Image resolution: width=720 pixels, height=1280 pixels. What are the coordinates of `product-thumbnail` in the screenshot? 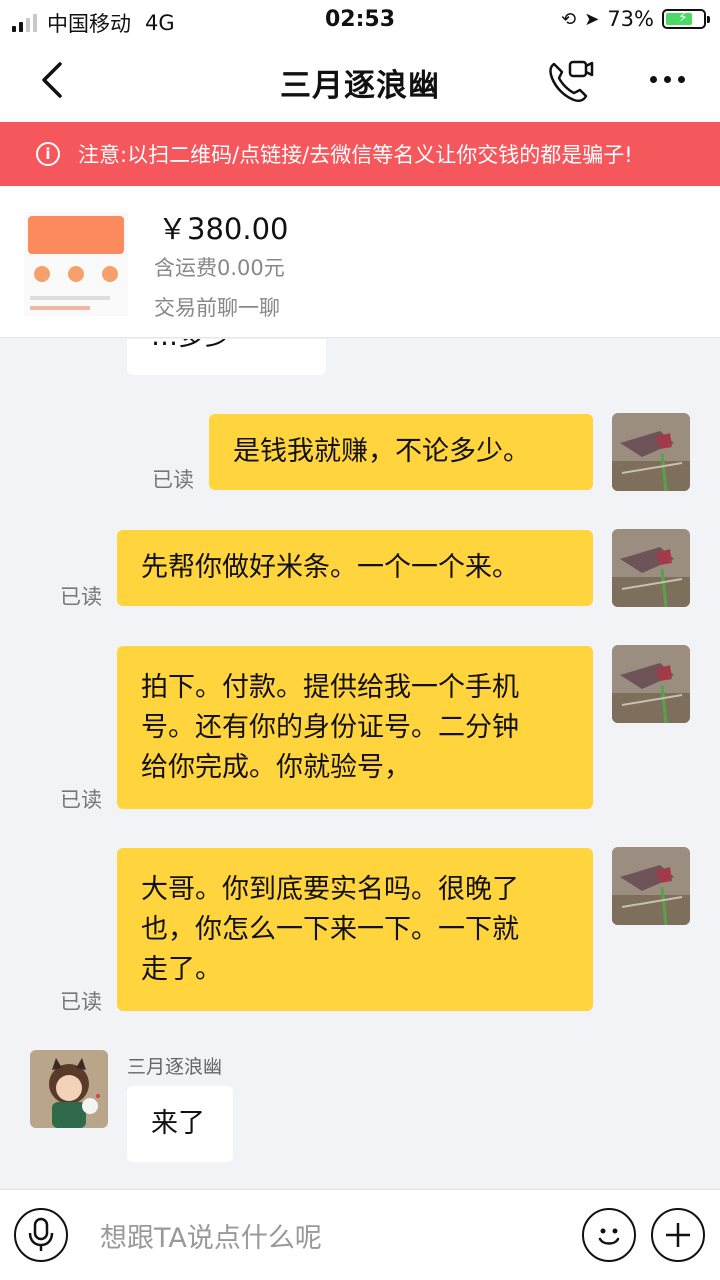 It's located at (76, 264).